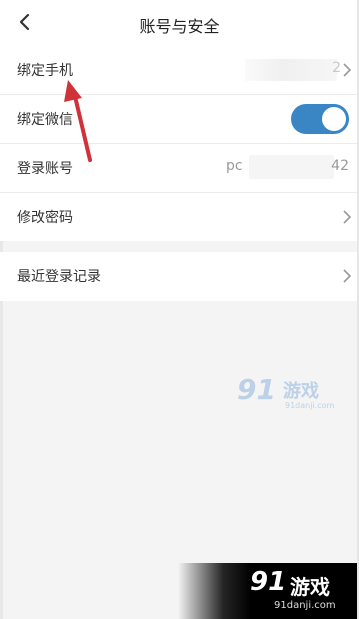 This screenshot has width=359, height=619. What do you see at coordinates (305, 605) in the screenshot?
I see `watermark-corner-url: 91danji.com` at bounding box center [305, 605].